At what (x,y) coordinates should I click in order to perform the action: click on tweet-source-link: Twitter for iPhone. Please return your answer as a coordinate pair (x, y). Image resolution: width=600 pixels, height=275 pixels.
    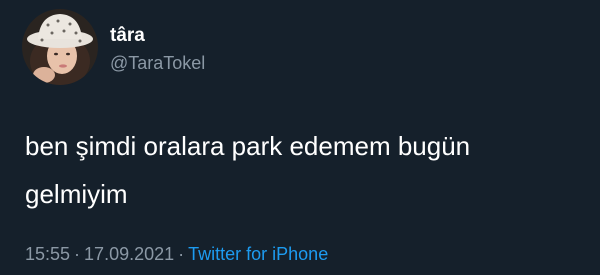
    Looking at the image, I should click on (258, 254).